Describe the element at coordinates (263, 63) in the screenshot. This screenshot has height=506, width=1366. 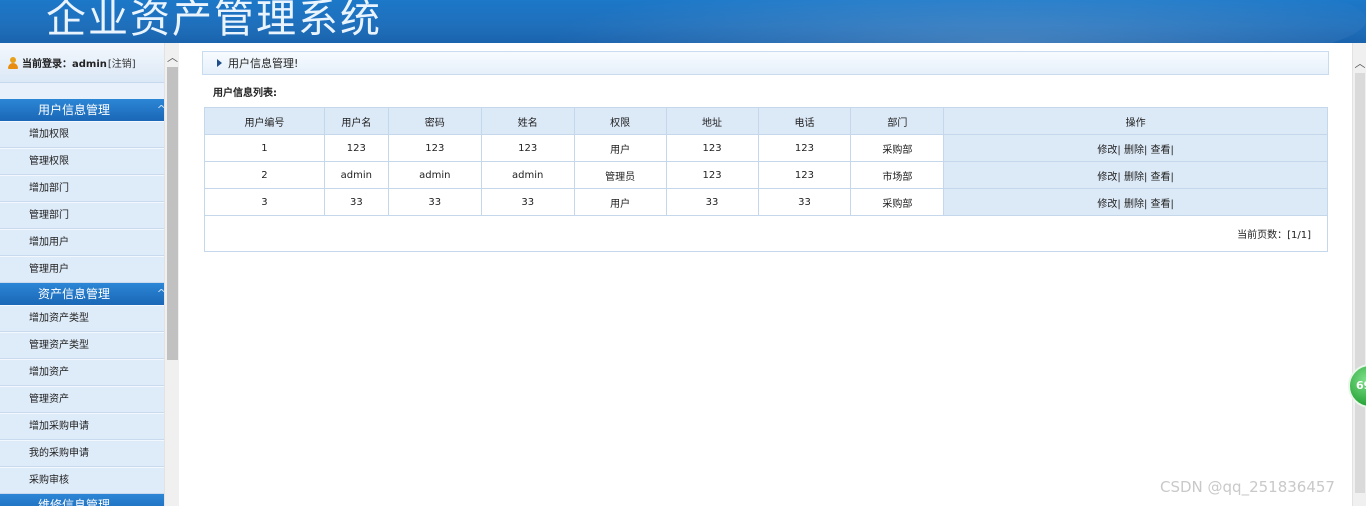
I see `breadcrumb-text: 用户信息管理!` at that location.